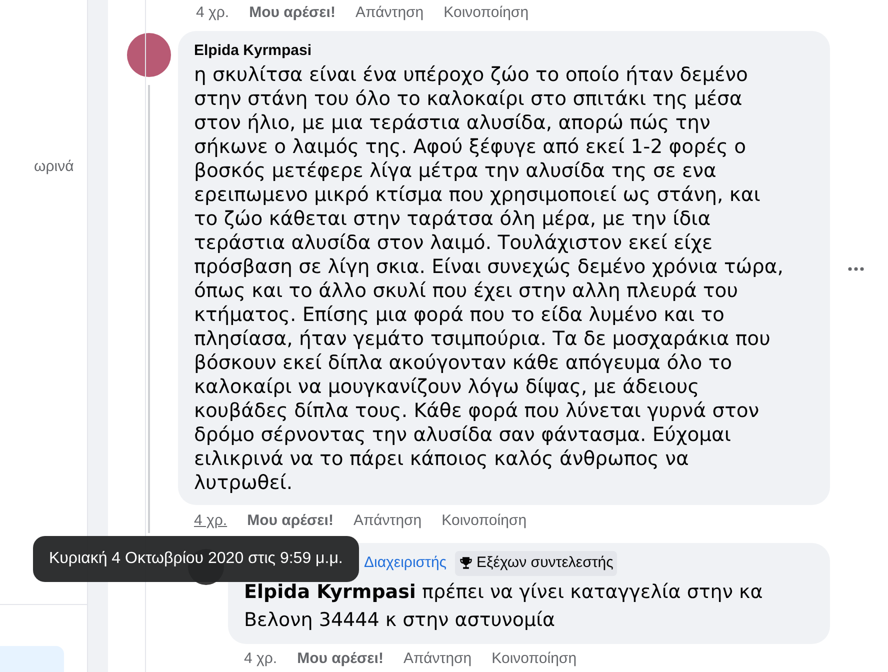 The width and height of the screenshot is (888, 672). Describe the element at coordinates (504, 51) in the screenshot. I see `comment-author: Elpida Kyrmpasi` at that location.